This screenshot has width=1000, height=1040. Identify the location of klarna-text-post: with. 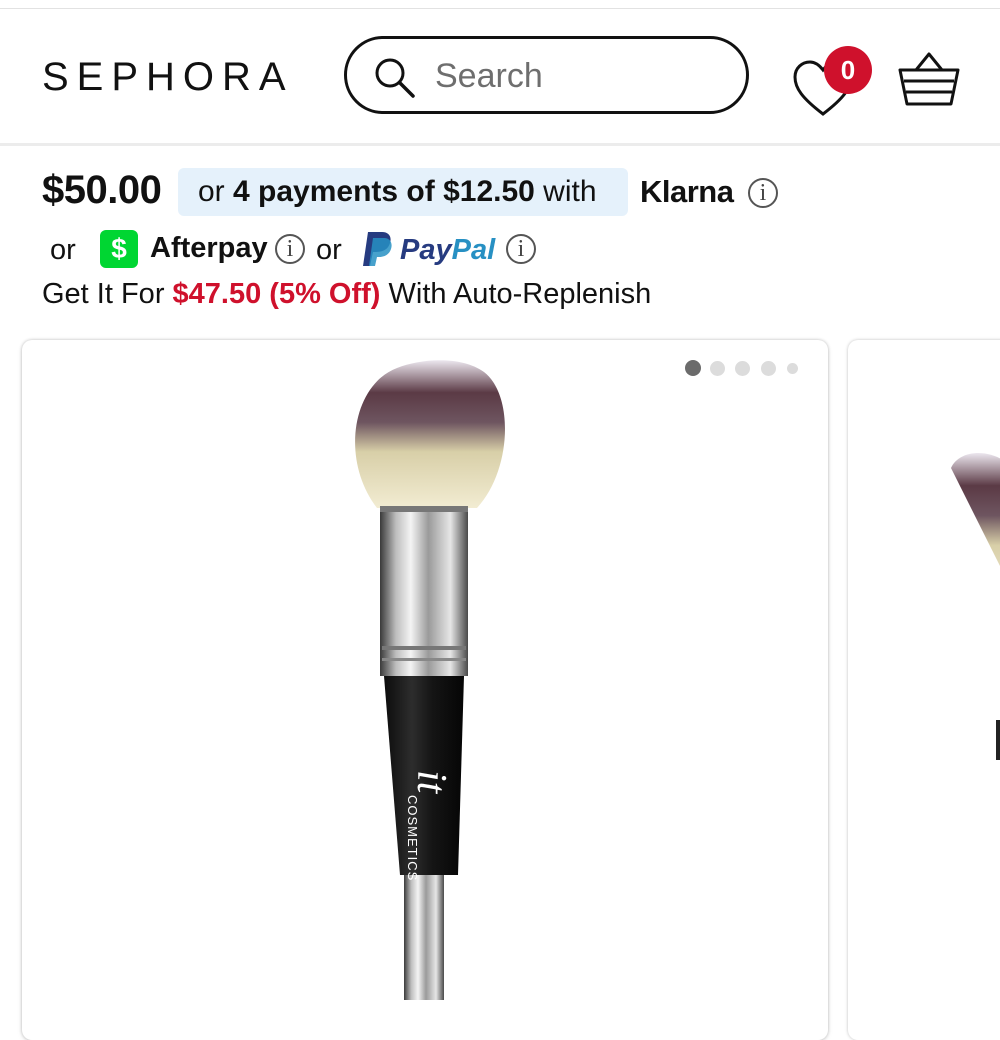
(565, 191).